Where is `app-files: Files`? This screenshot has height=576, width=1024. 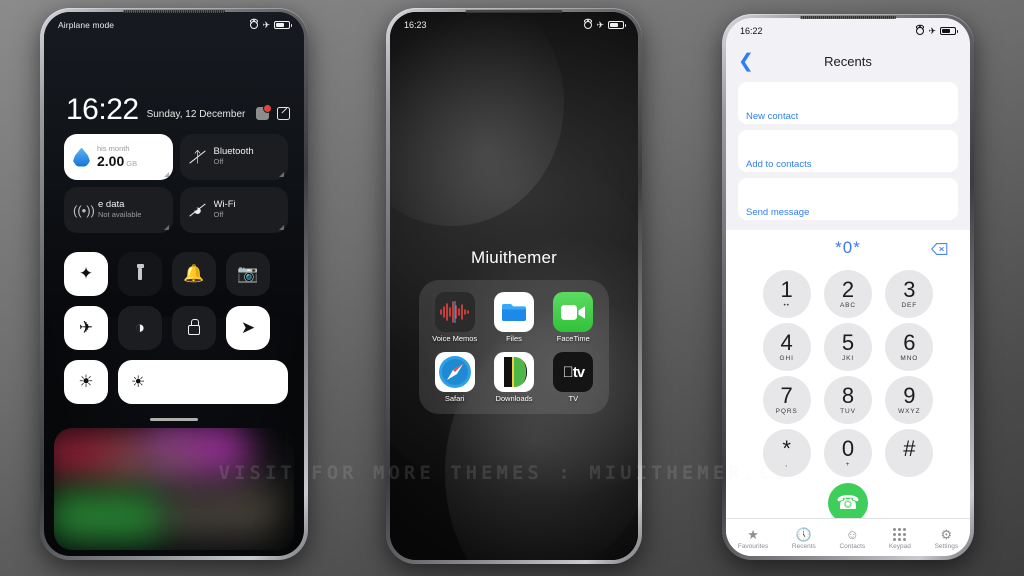
app-files: Files is located at coordinates (513, 317).